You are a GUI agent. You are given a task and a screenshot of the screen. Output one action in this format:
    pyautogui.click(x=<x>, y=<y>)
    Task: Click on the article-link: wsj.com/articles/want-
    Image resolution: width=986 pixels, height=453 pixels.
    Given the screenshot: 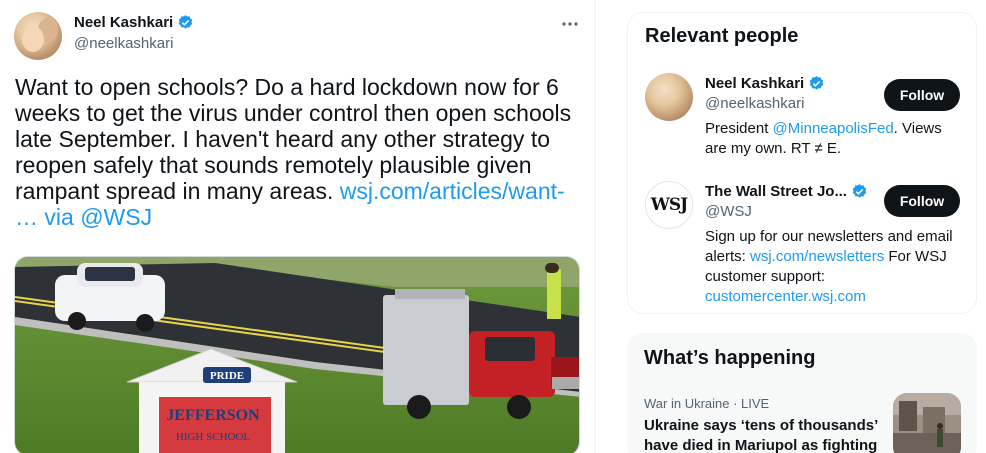 What is the action you would take?
    pyautogui.click(x=452, y=191)
    